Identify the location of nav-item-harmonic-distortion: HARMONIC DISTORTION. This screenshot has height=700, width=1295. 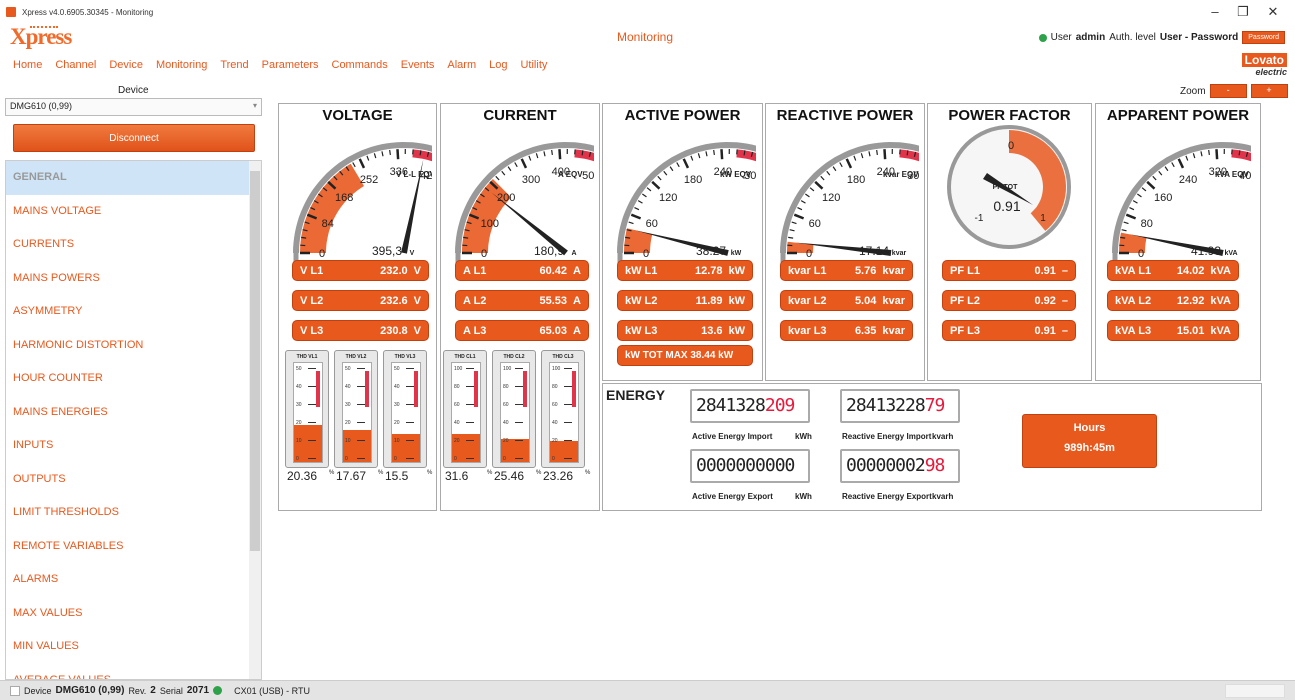
(128, 346).